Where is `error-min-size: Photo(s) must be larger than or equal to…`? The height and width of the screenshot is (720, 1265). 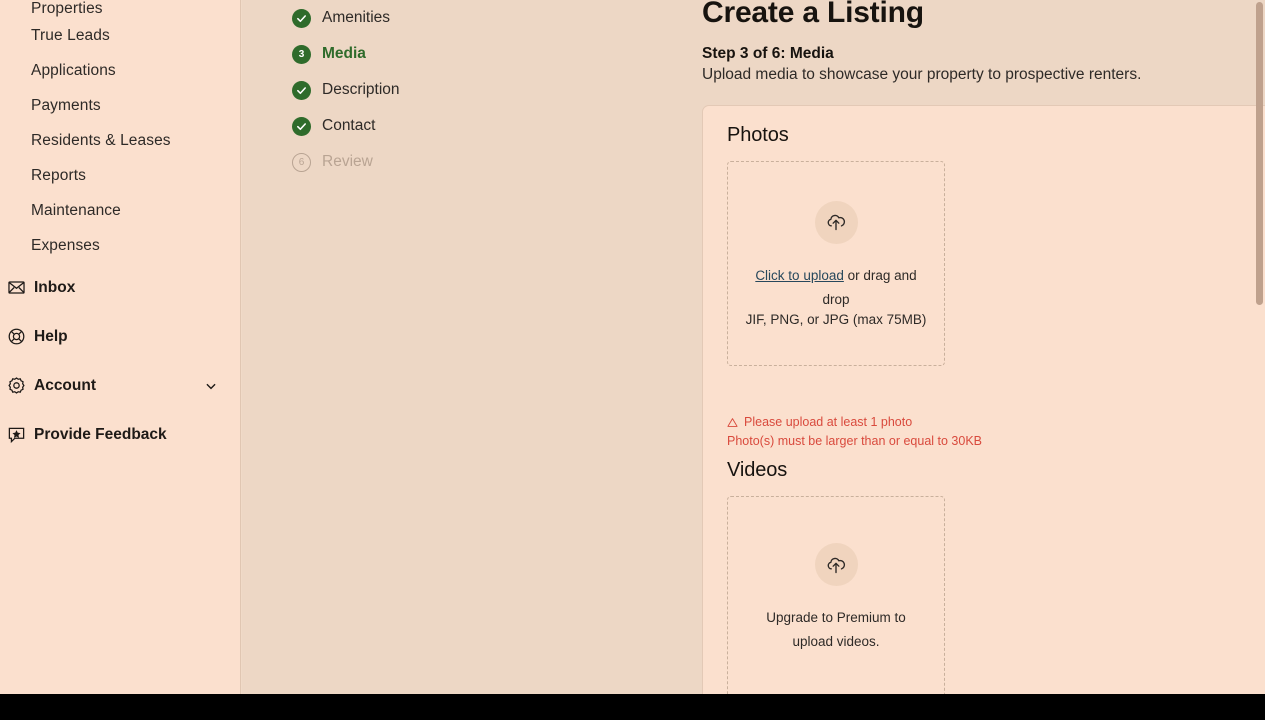
error-min-size: Photo(s) must be larger than or equal to… is located at coordinates (996, 441).